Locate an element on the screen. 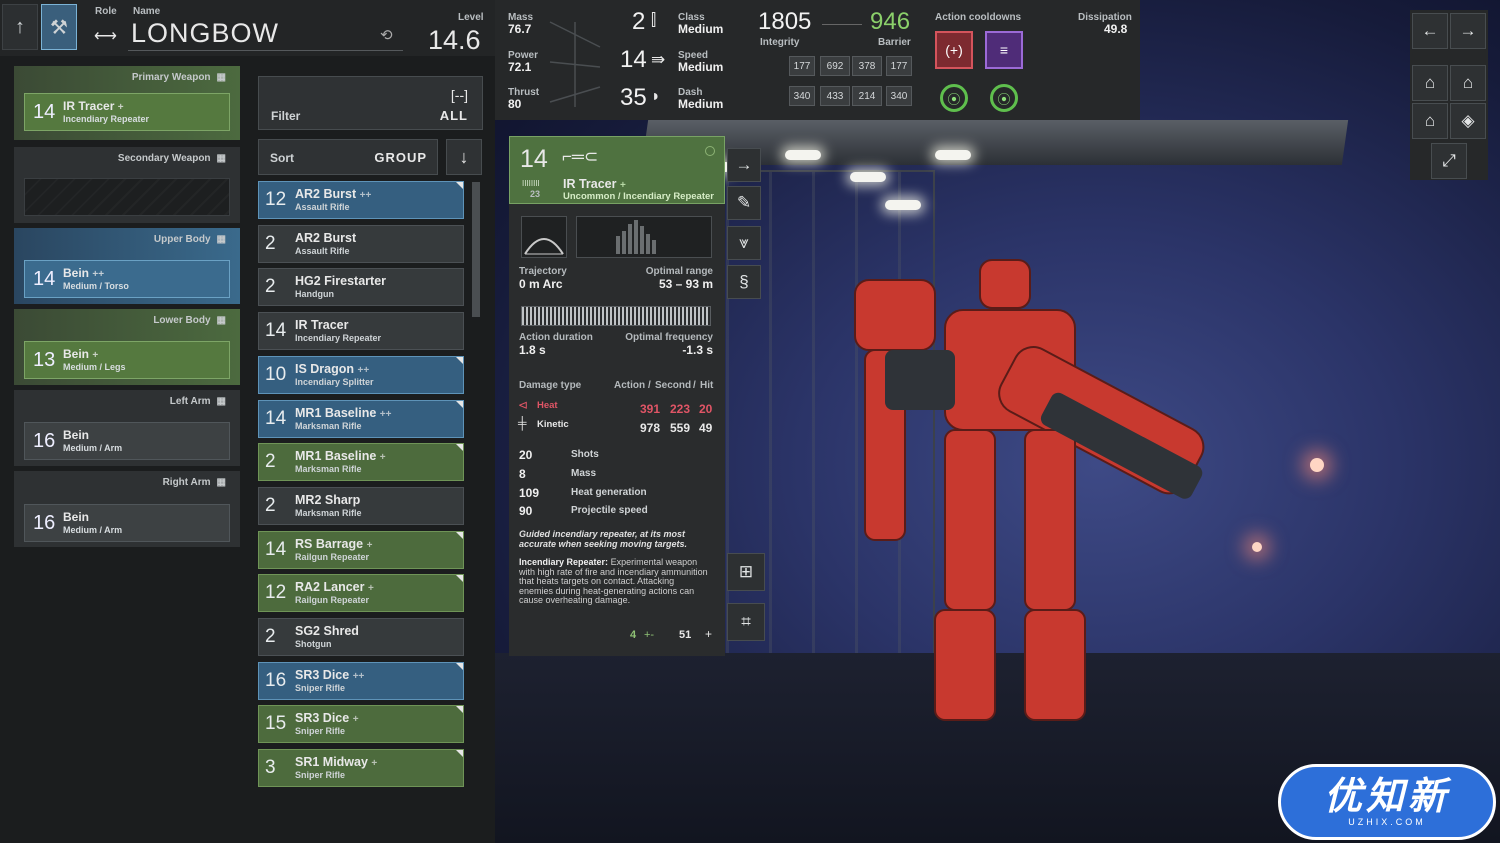 The height and width of the screenshot is (843, 1500). role-icon: ⟷ is located at coordinates (105, 36).